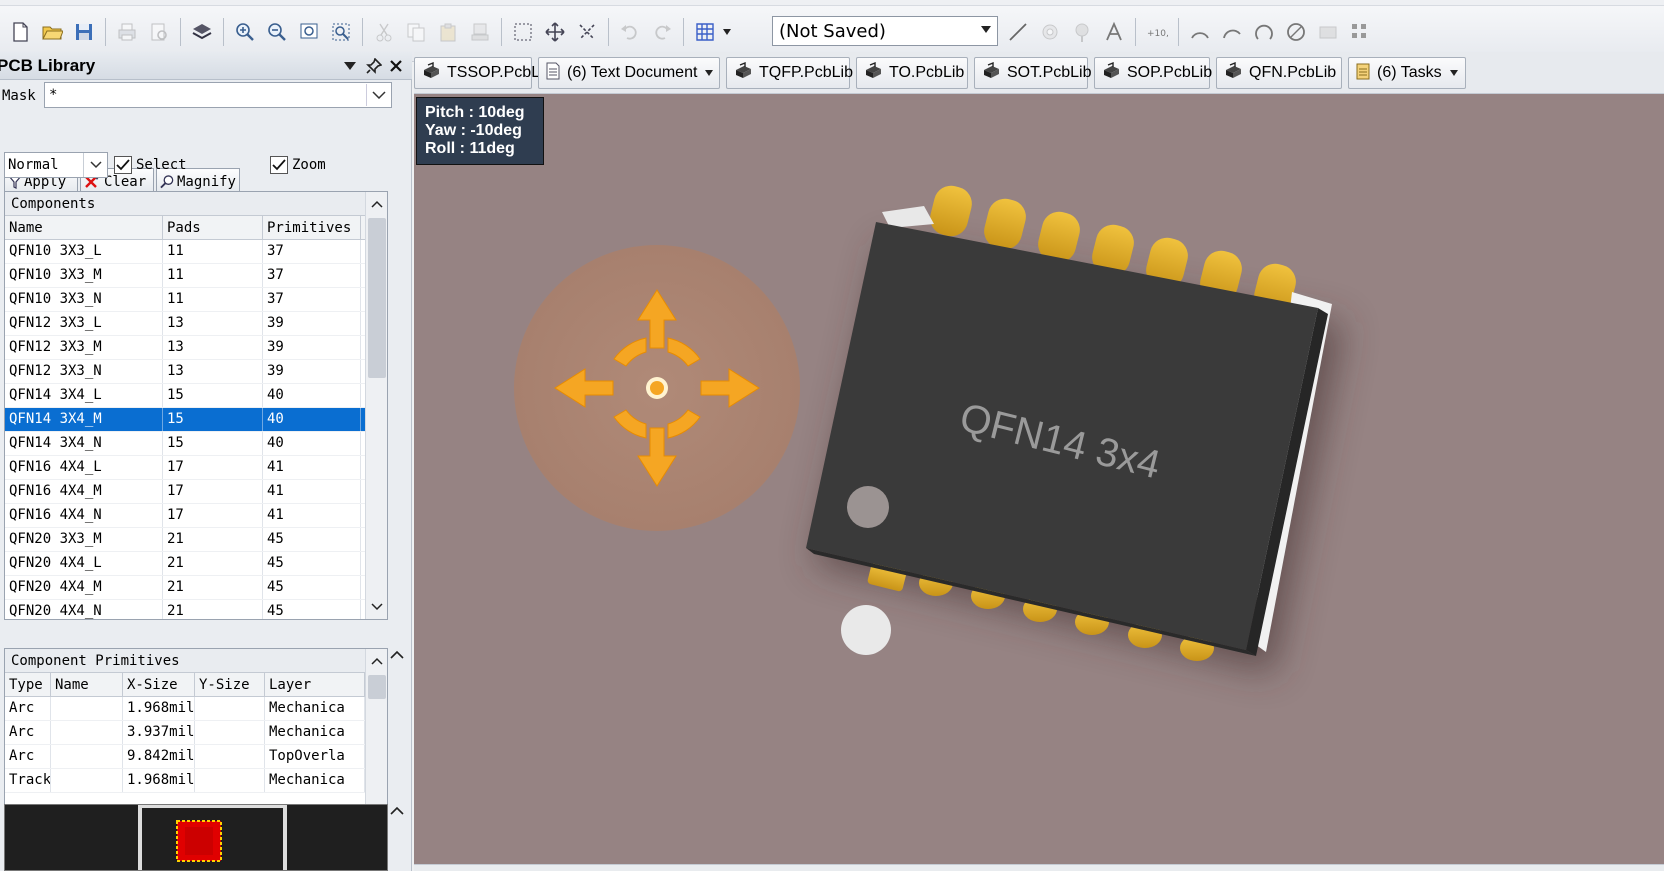 This screenshot has width=1664, height=871. What do you see at coordinates (196, 252) in the screenshot?
I see `table-row: QFN10 3X3_L 11 37` at bounding box center [196, 252].